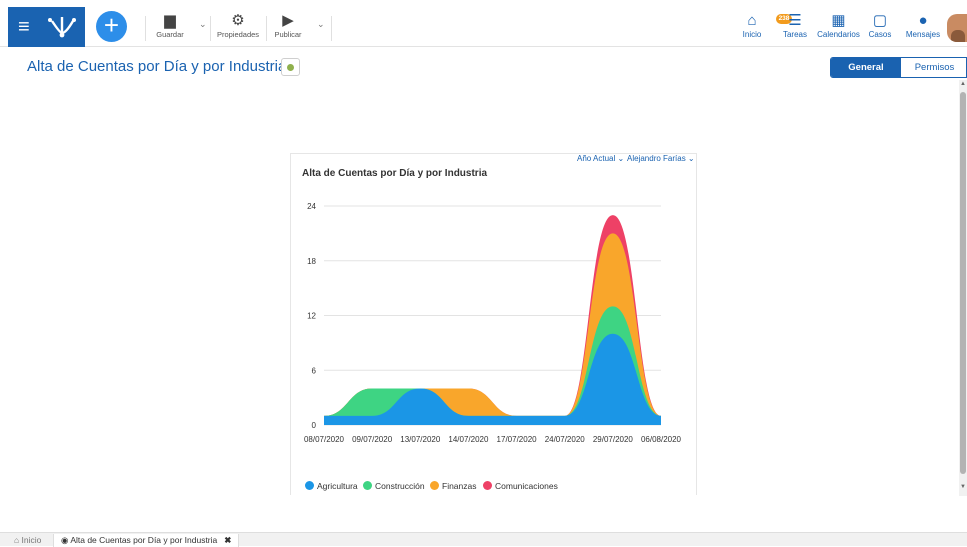 The height and width of the screenshot is (547, 967). What do you see at coordinates (517, 439) in the screenshot?
I see `x-tick-label: 17/07/2020` at bounding box center [517, 439].